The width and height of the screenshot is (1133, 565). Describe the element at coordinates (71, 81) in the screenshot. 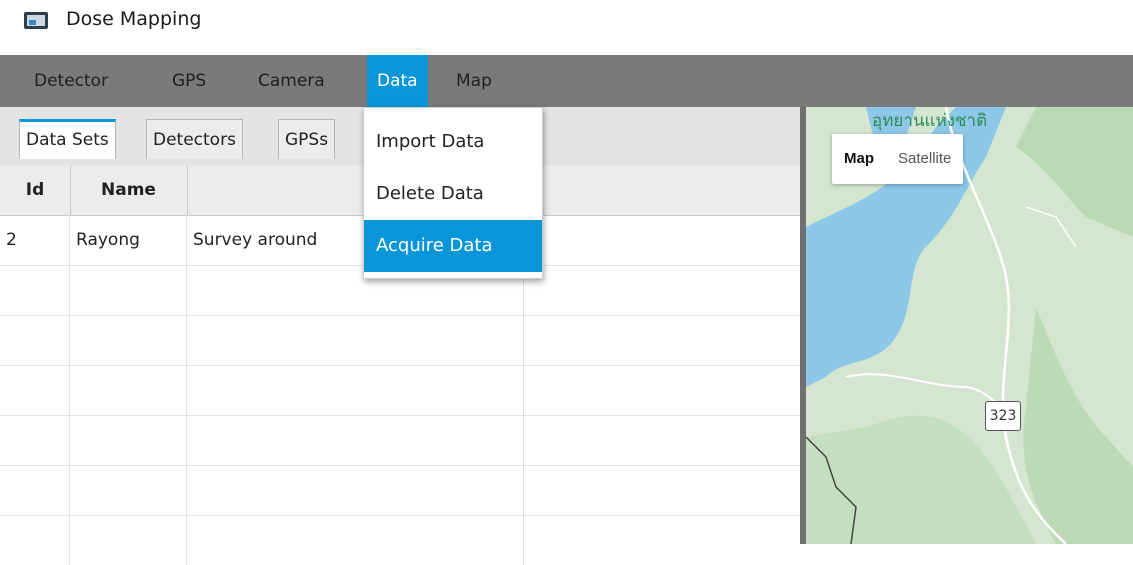

I see `menu-detector: Detector` at that location.